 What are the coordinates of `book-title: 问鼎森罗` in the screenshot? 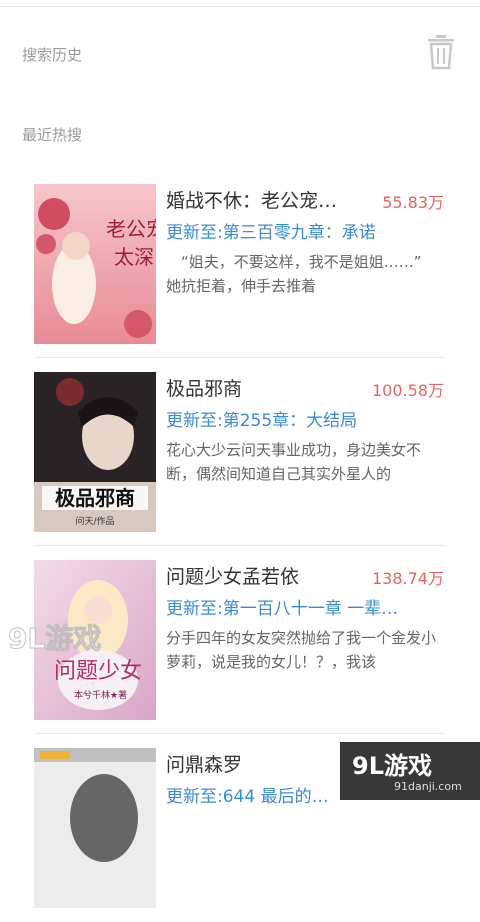 It's located at (266, 763).